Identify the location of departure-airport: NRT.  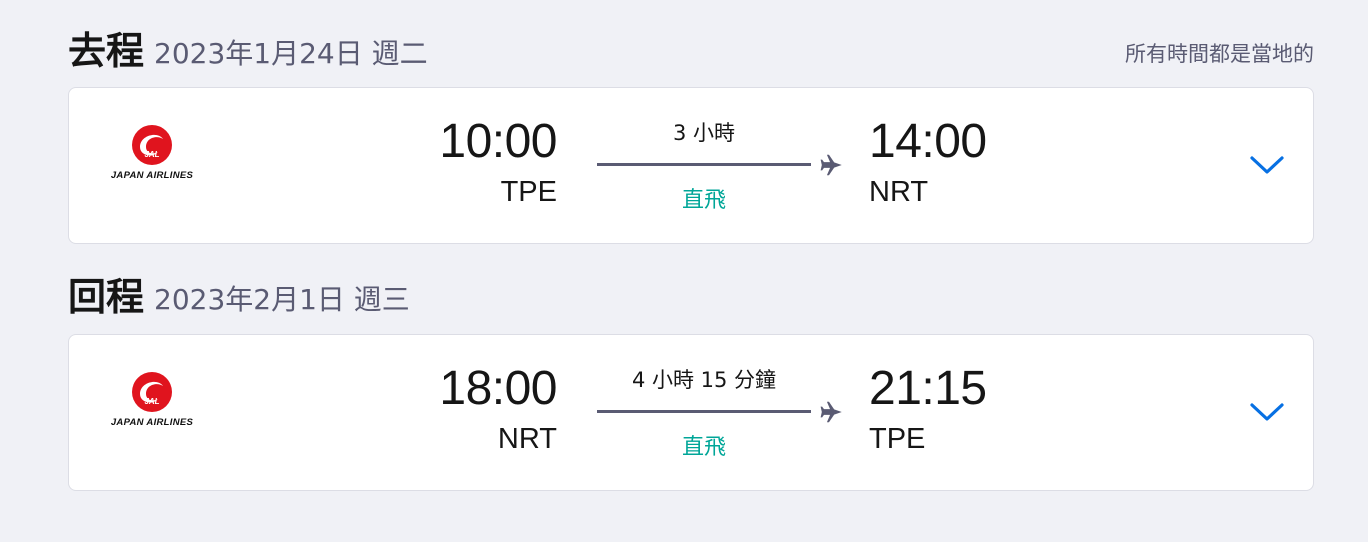
(527, 439).